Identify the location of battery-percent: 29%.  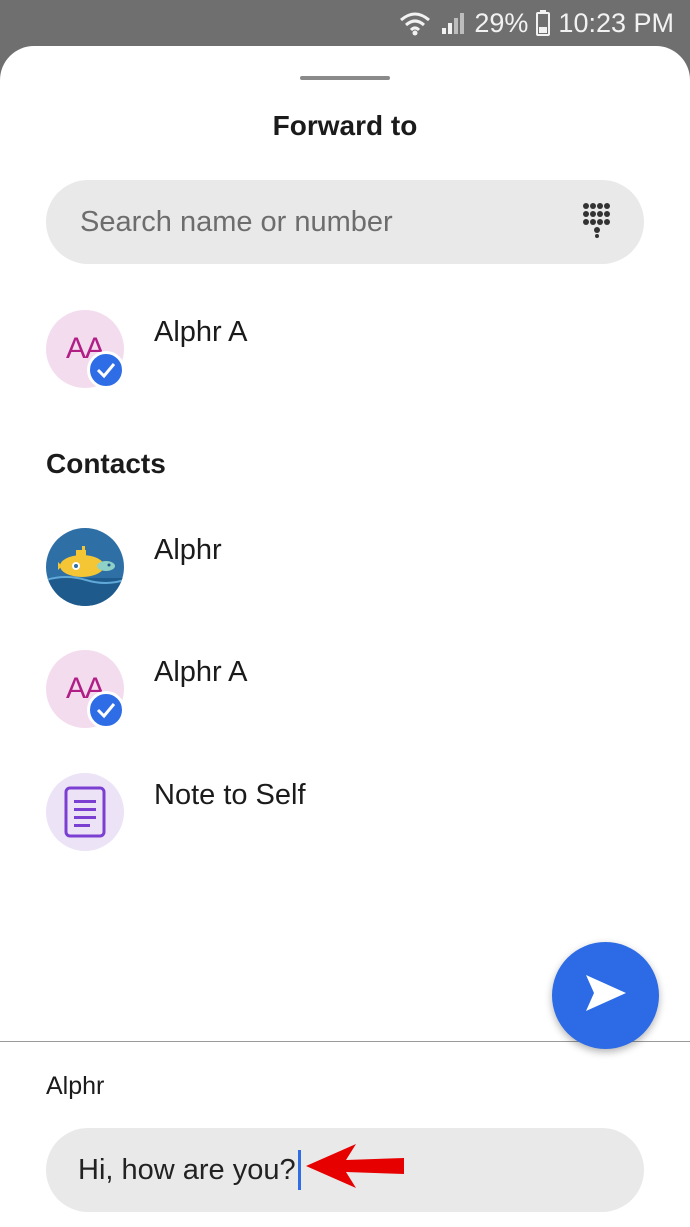
(501, 22).